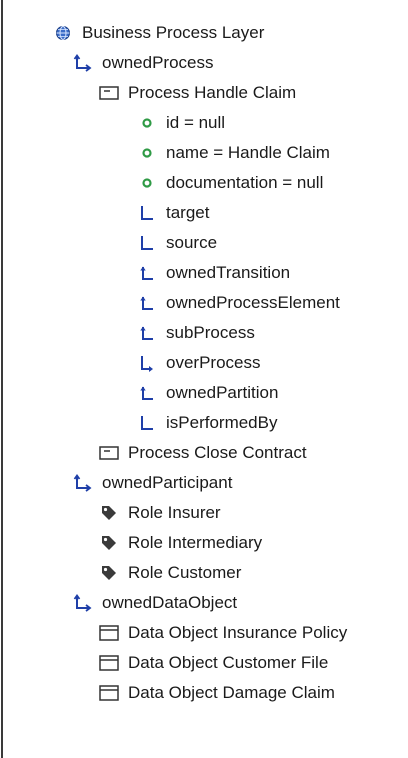 The image size is (408, 758). I want to click on tree-node-label: id = null, so click(196, 122).